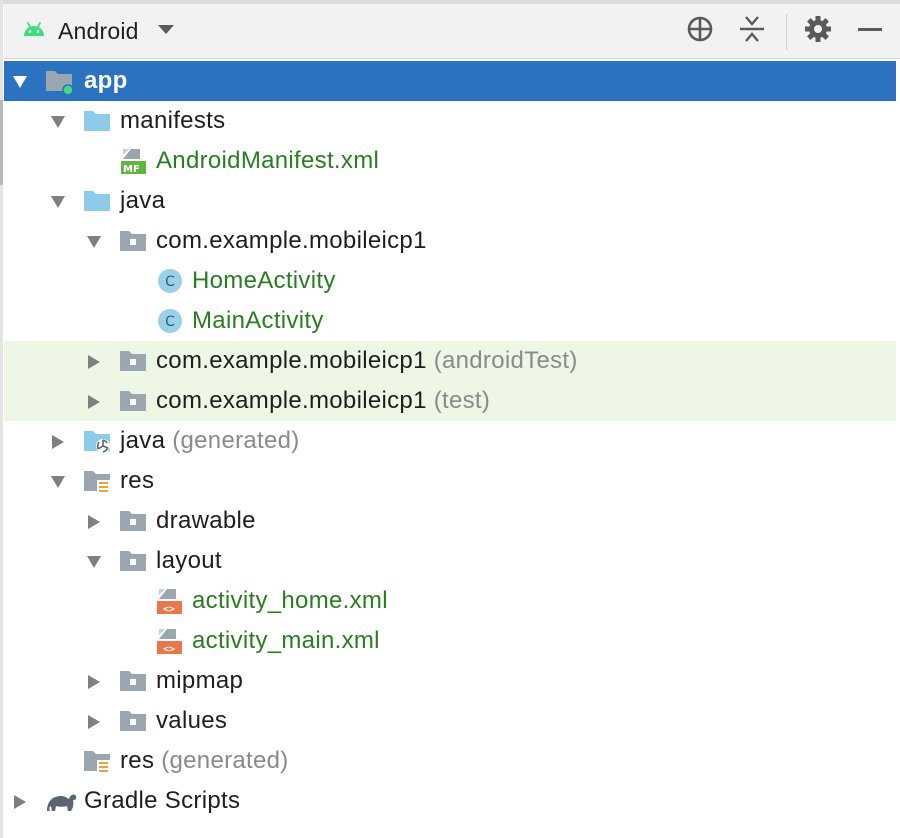 The width and height of the screenshot is (900, 838). Describe the element at coordinates (106, 80) in the screenshot. I see `tree-node-label: app` at that location.